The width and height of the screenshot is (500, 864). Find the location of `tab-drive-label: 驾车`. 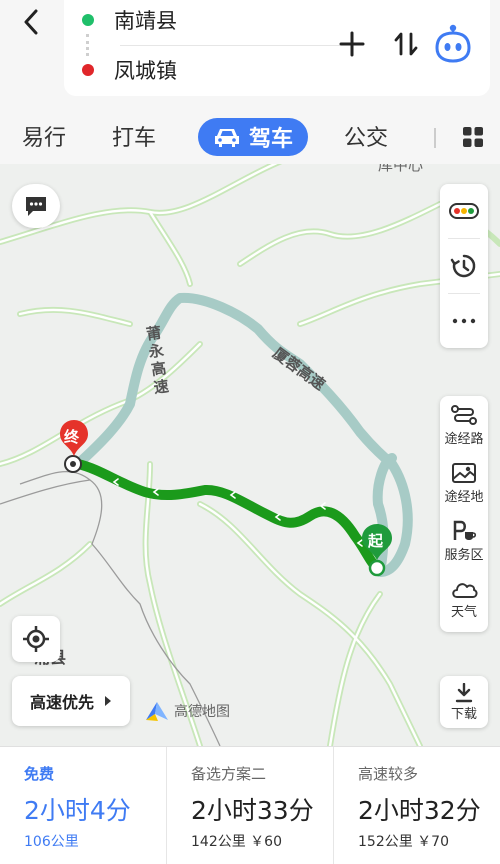

tab-drive-label: 驾车 is located at coordinates (270, 139).